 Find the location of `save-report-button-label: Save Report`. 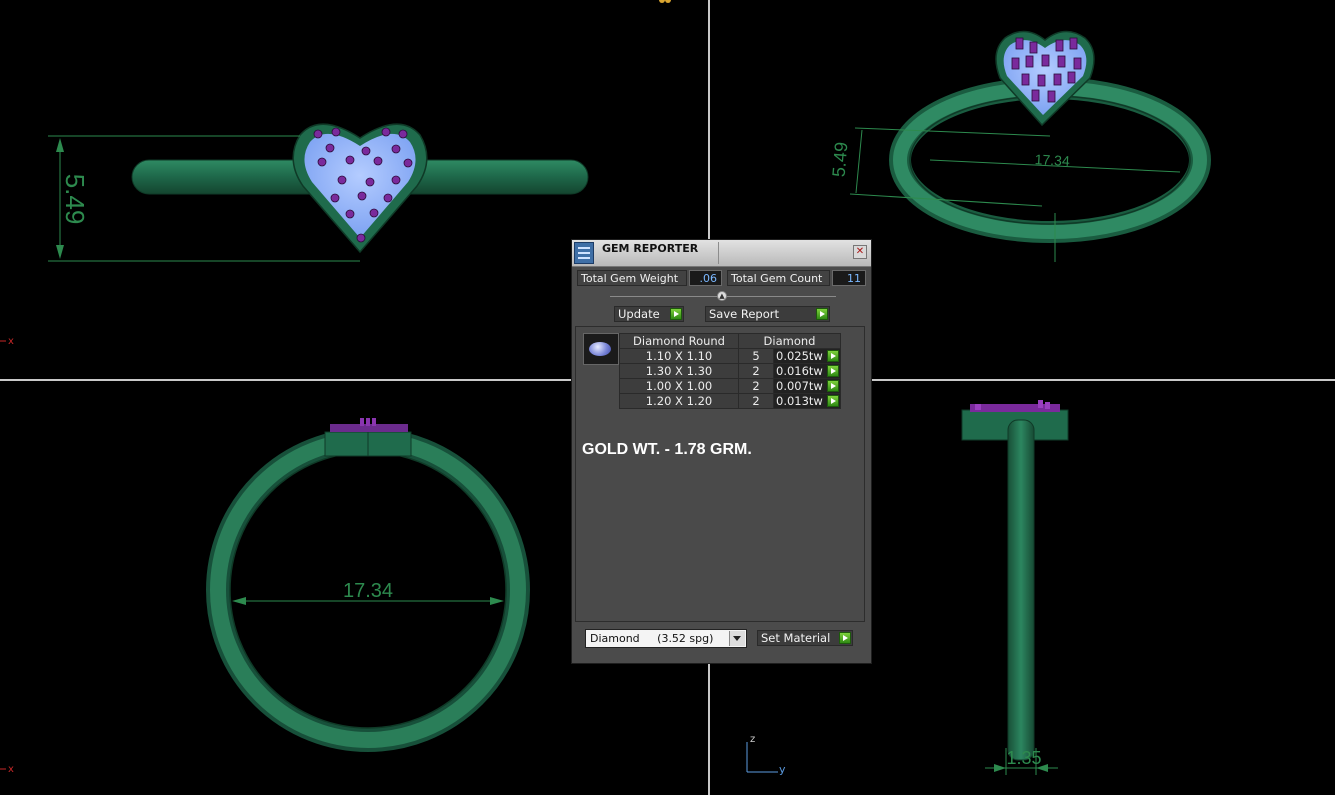

save-report-button-label: Save Report is located at coordinates (744, 314).